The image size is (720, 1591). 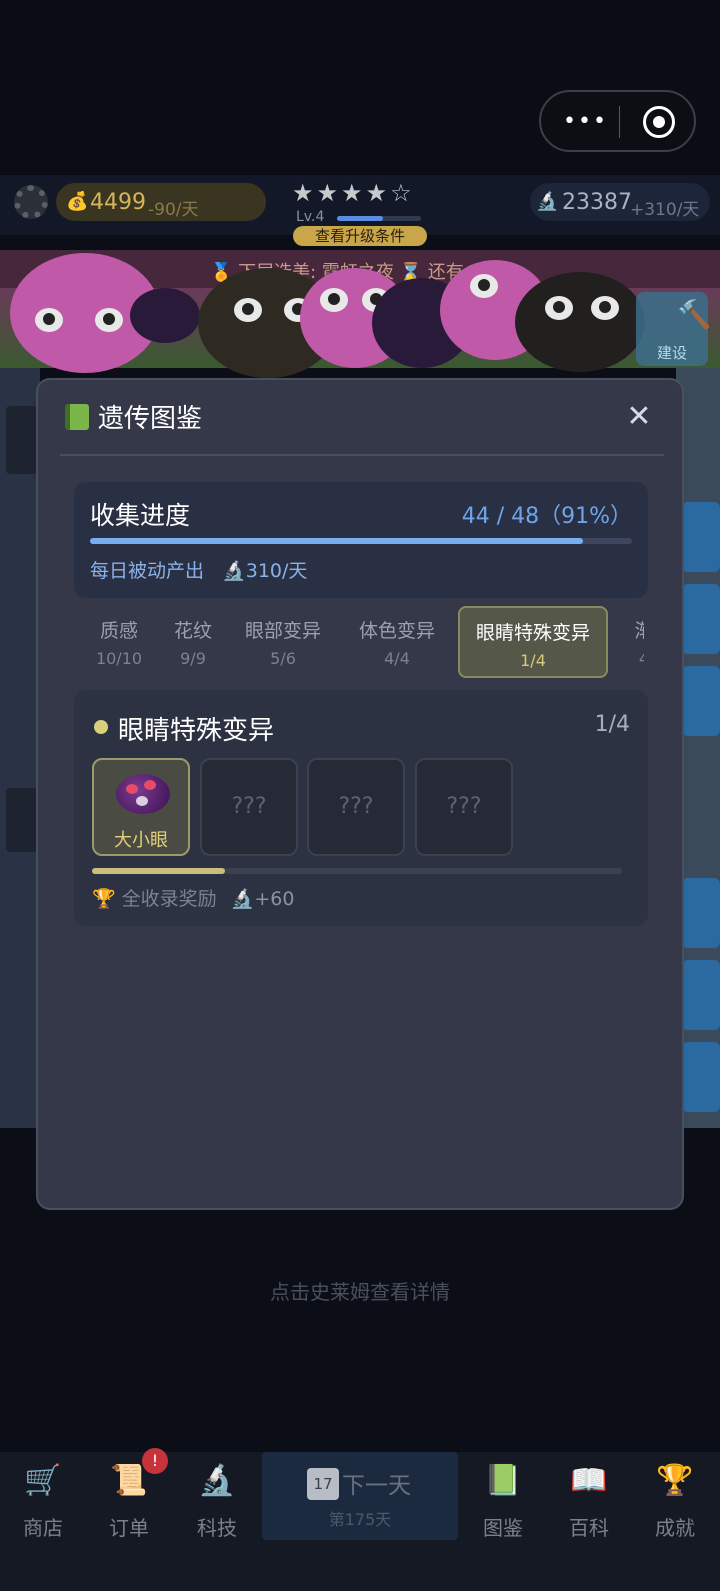 I want to click on tab-label: 花纹, so click(x=192, y=631).